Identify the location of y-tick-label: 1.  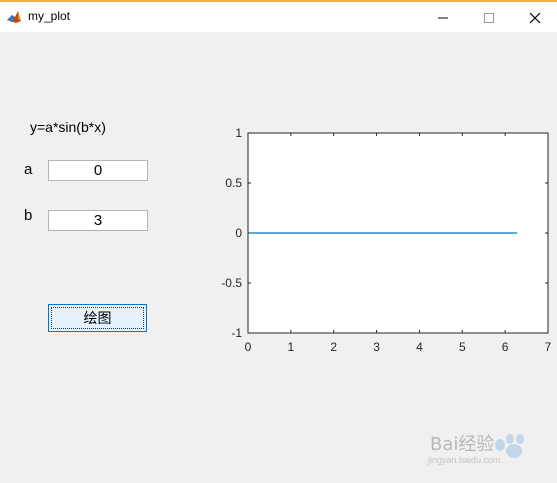
(238, 133).